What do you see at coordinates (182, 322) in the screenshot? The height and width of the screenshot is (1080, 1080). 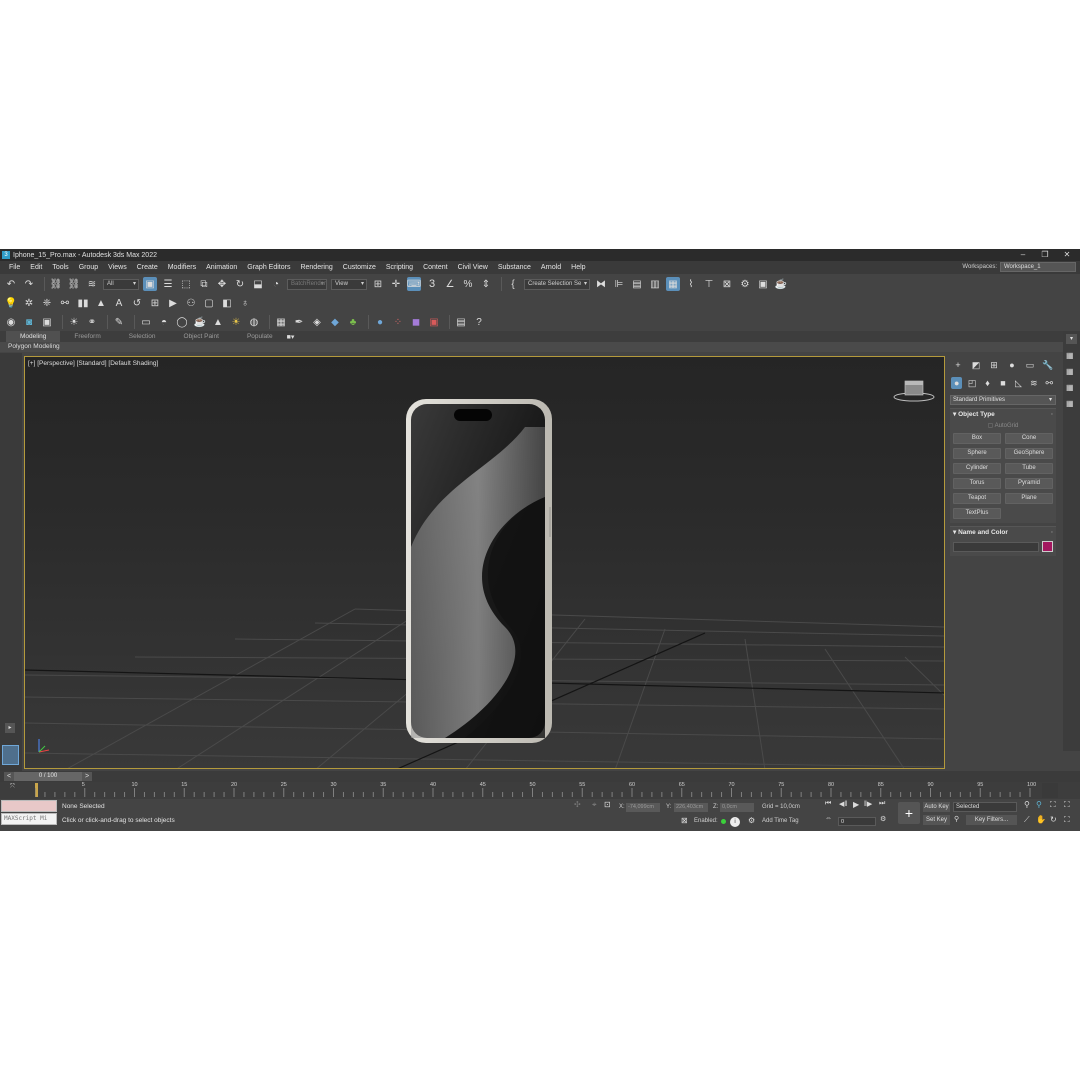 I see `sphere-light-icon: ◯` at bounding box center [182, 322].